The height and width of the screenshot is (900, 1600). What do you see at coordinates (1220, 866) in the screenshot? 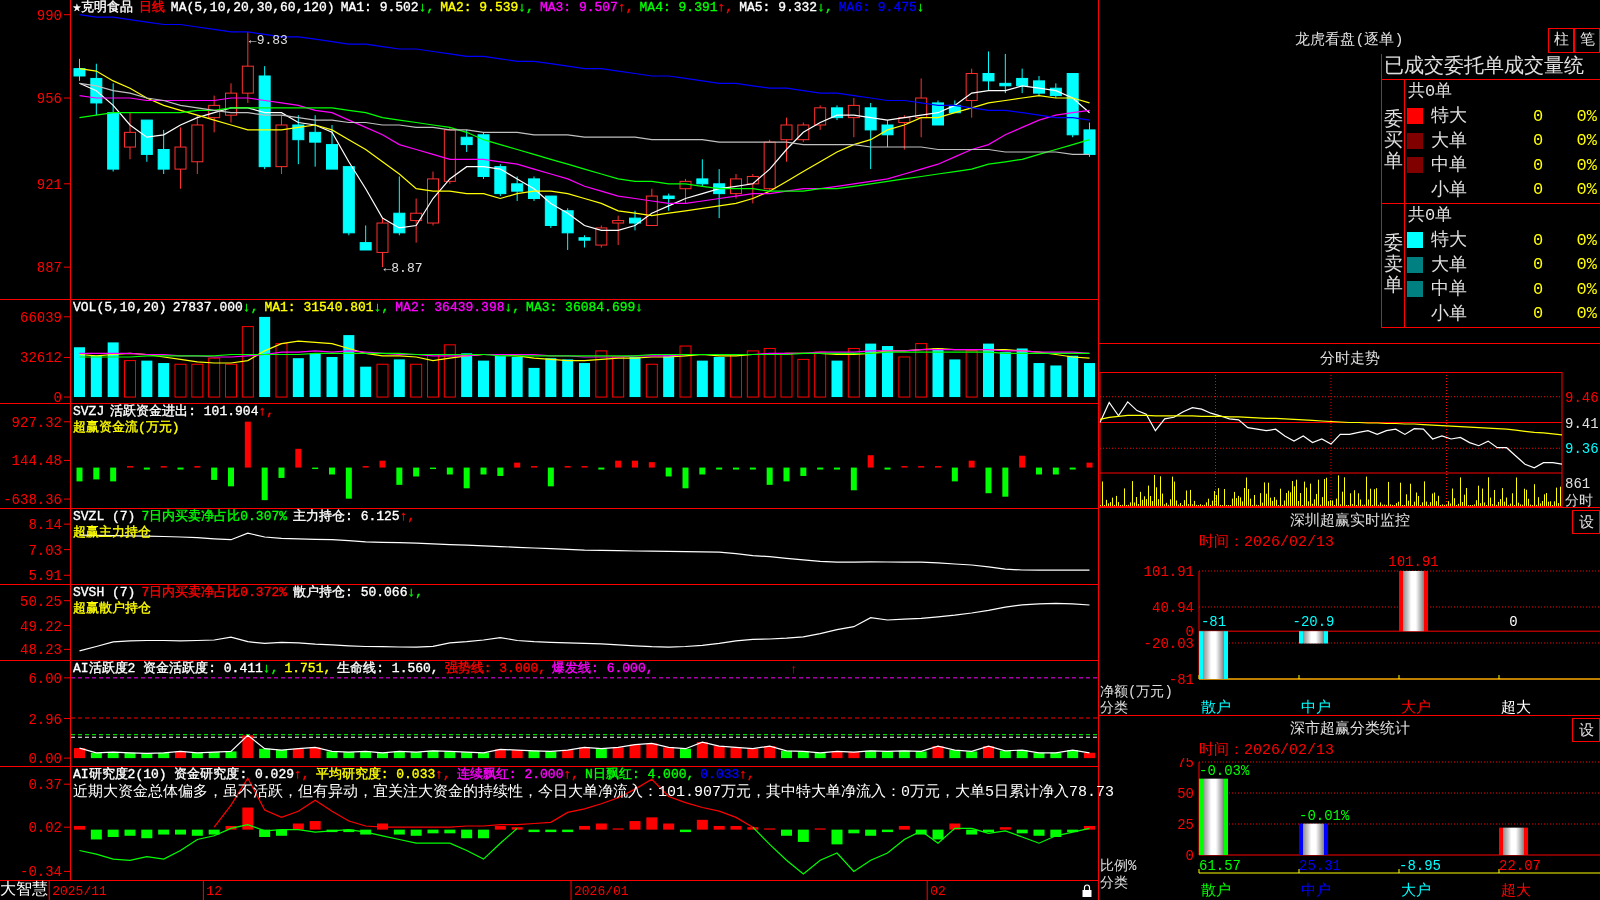
I see `value-label: 61.57` at bounding box center [1220, 866].